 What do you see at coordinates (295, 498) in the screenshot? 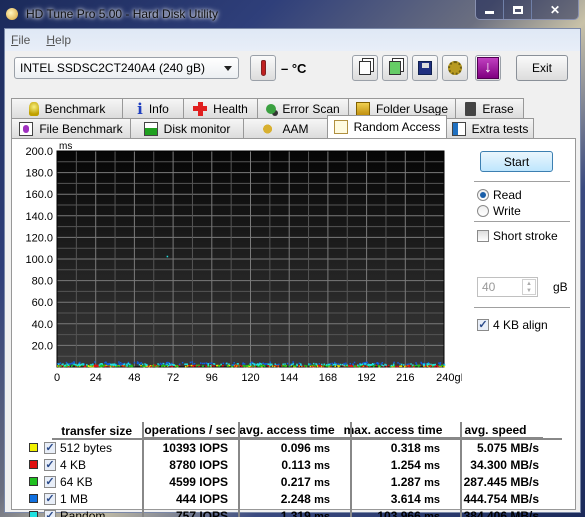
I see `avg-access-value: 2.248` at bounding box center [295, 498].